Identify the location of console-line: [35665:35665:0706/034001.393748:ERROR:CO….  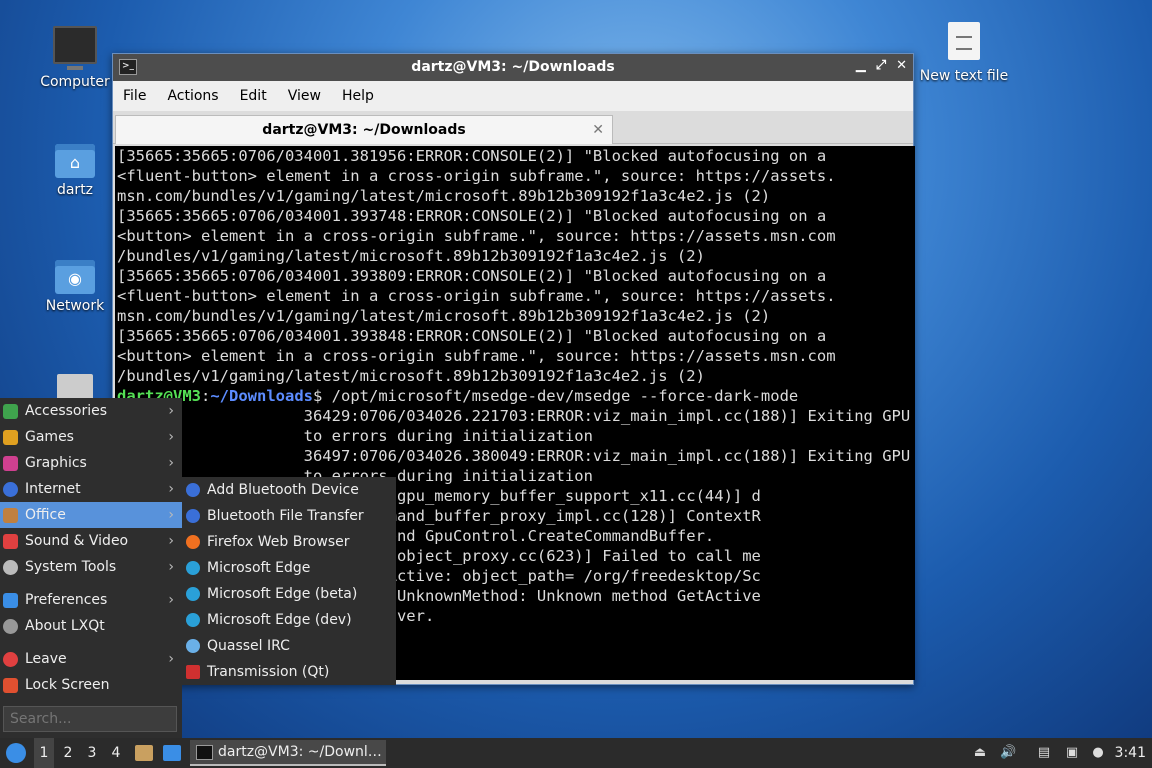
(472, 216).